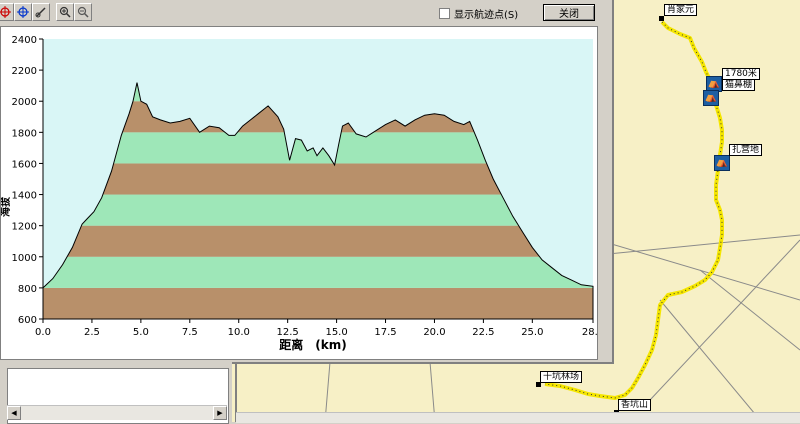 The height and width of the screenshot is (424, 800). I want to click on x-tick-label: 22.5, so click(483, 332).